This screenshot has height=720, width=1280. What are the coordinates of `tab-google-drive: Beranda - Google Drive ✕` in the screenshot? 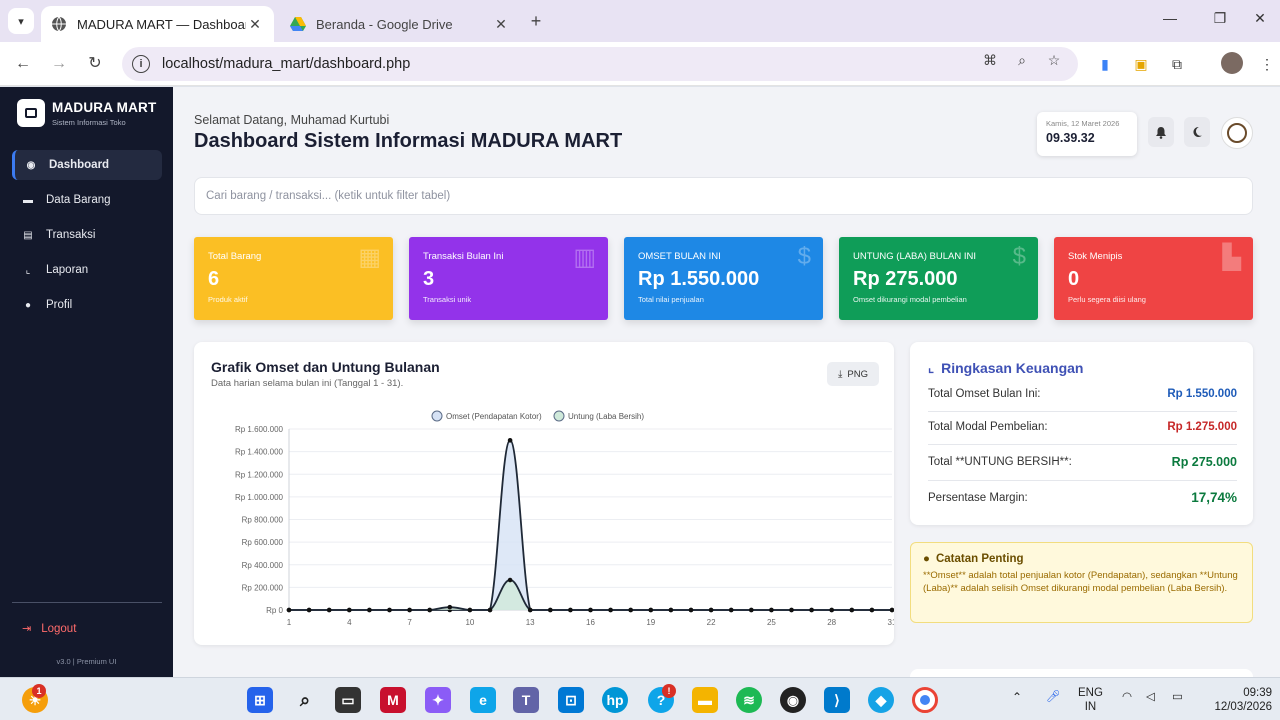 It's located at (400, 24).